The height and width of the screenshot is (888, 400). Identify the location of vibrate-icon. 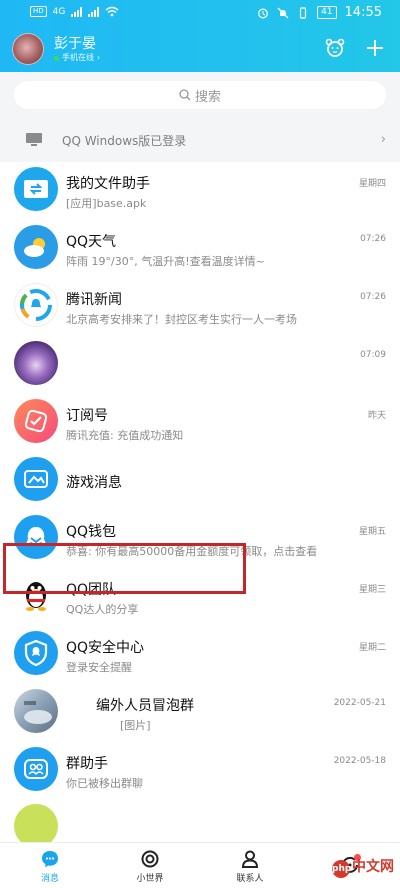
(303, 12).